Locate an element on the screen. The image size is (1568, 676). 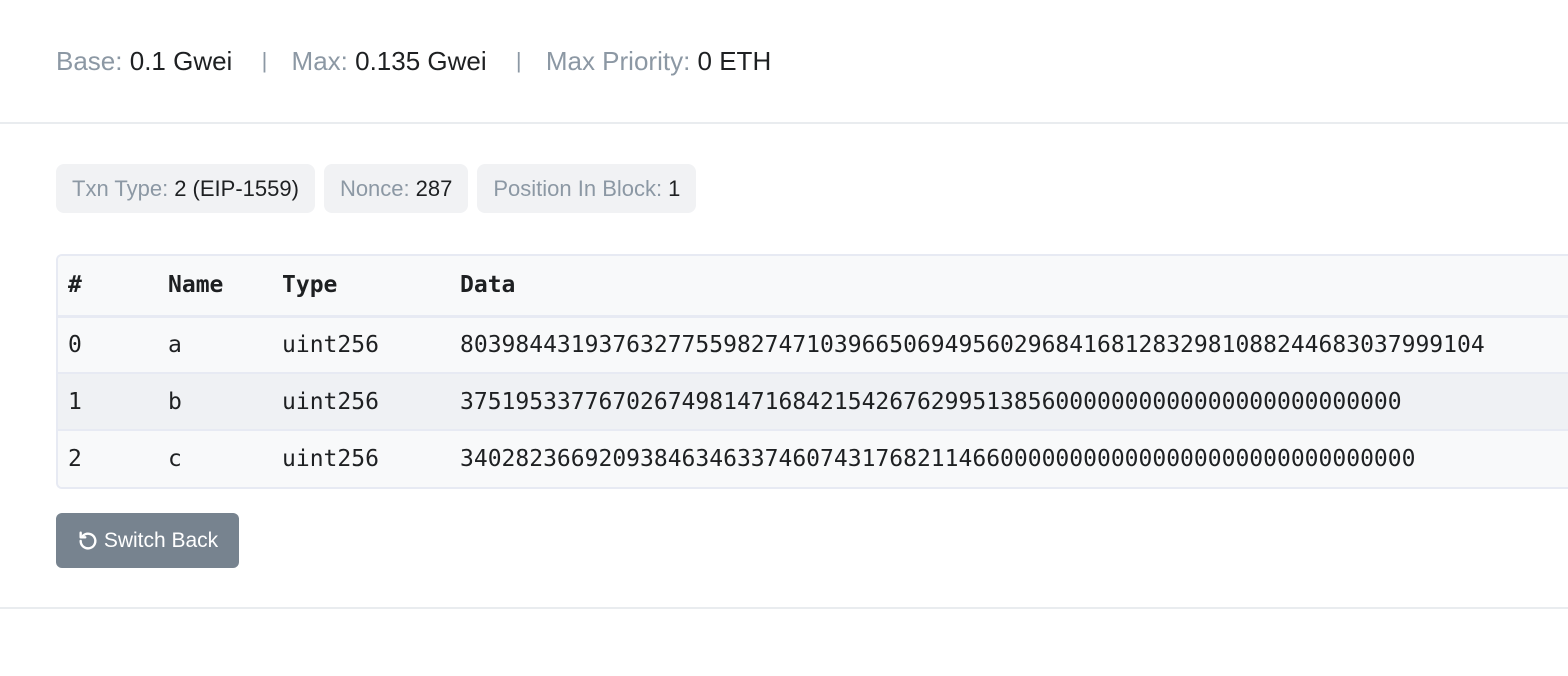
undo-icon is located at coordinates (88, 541).